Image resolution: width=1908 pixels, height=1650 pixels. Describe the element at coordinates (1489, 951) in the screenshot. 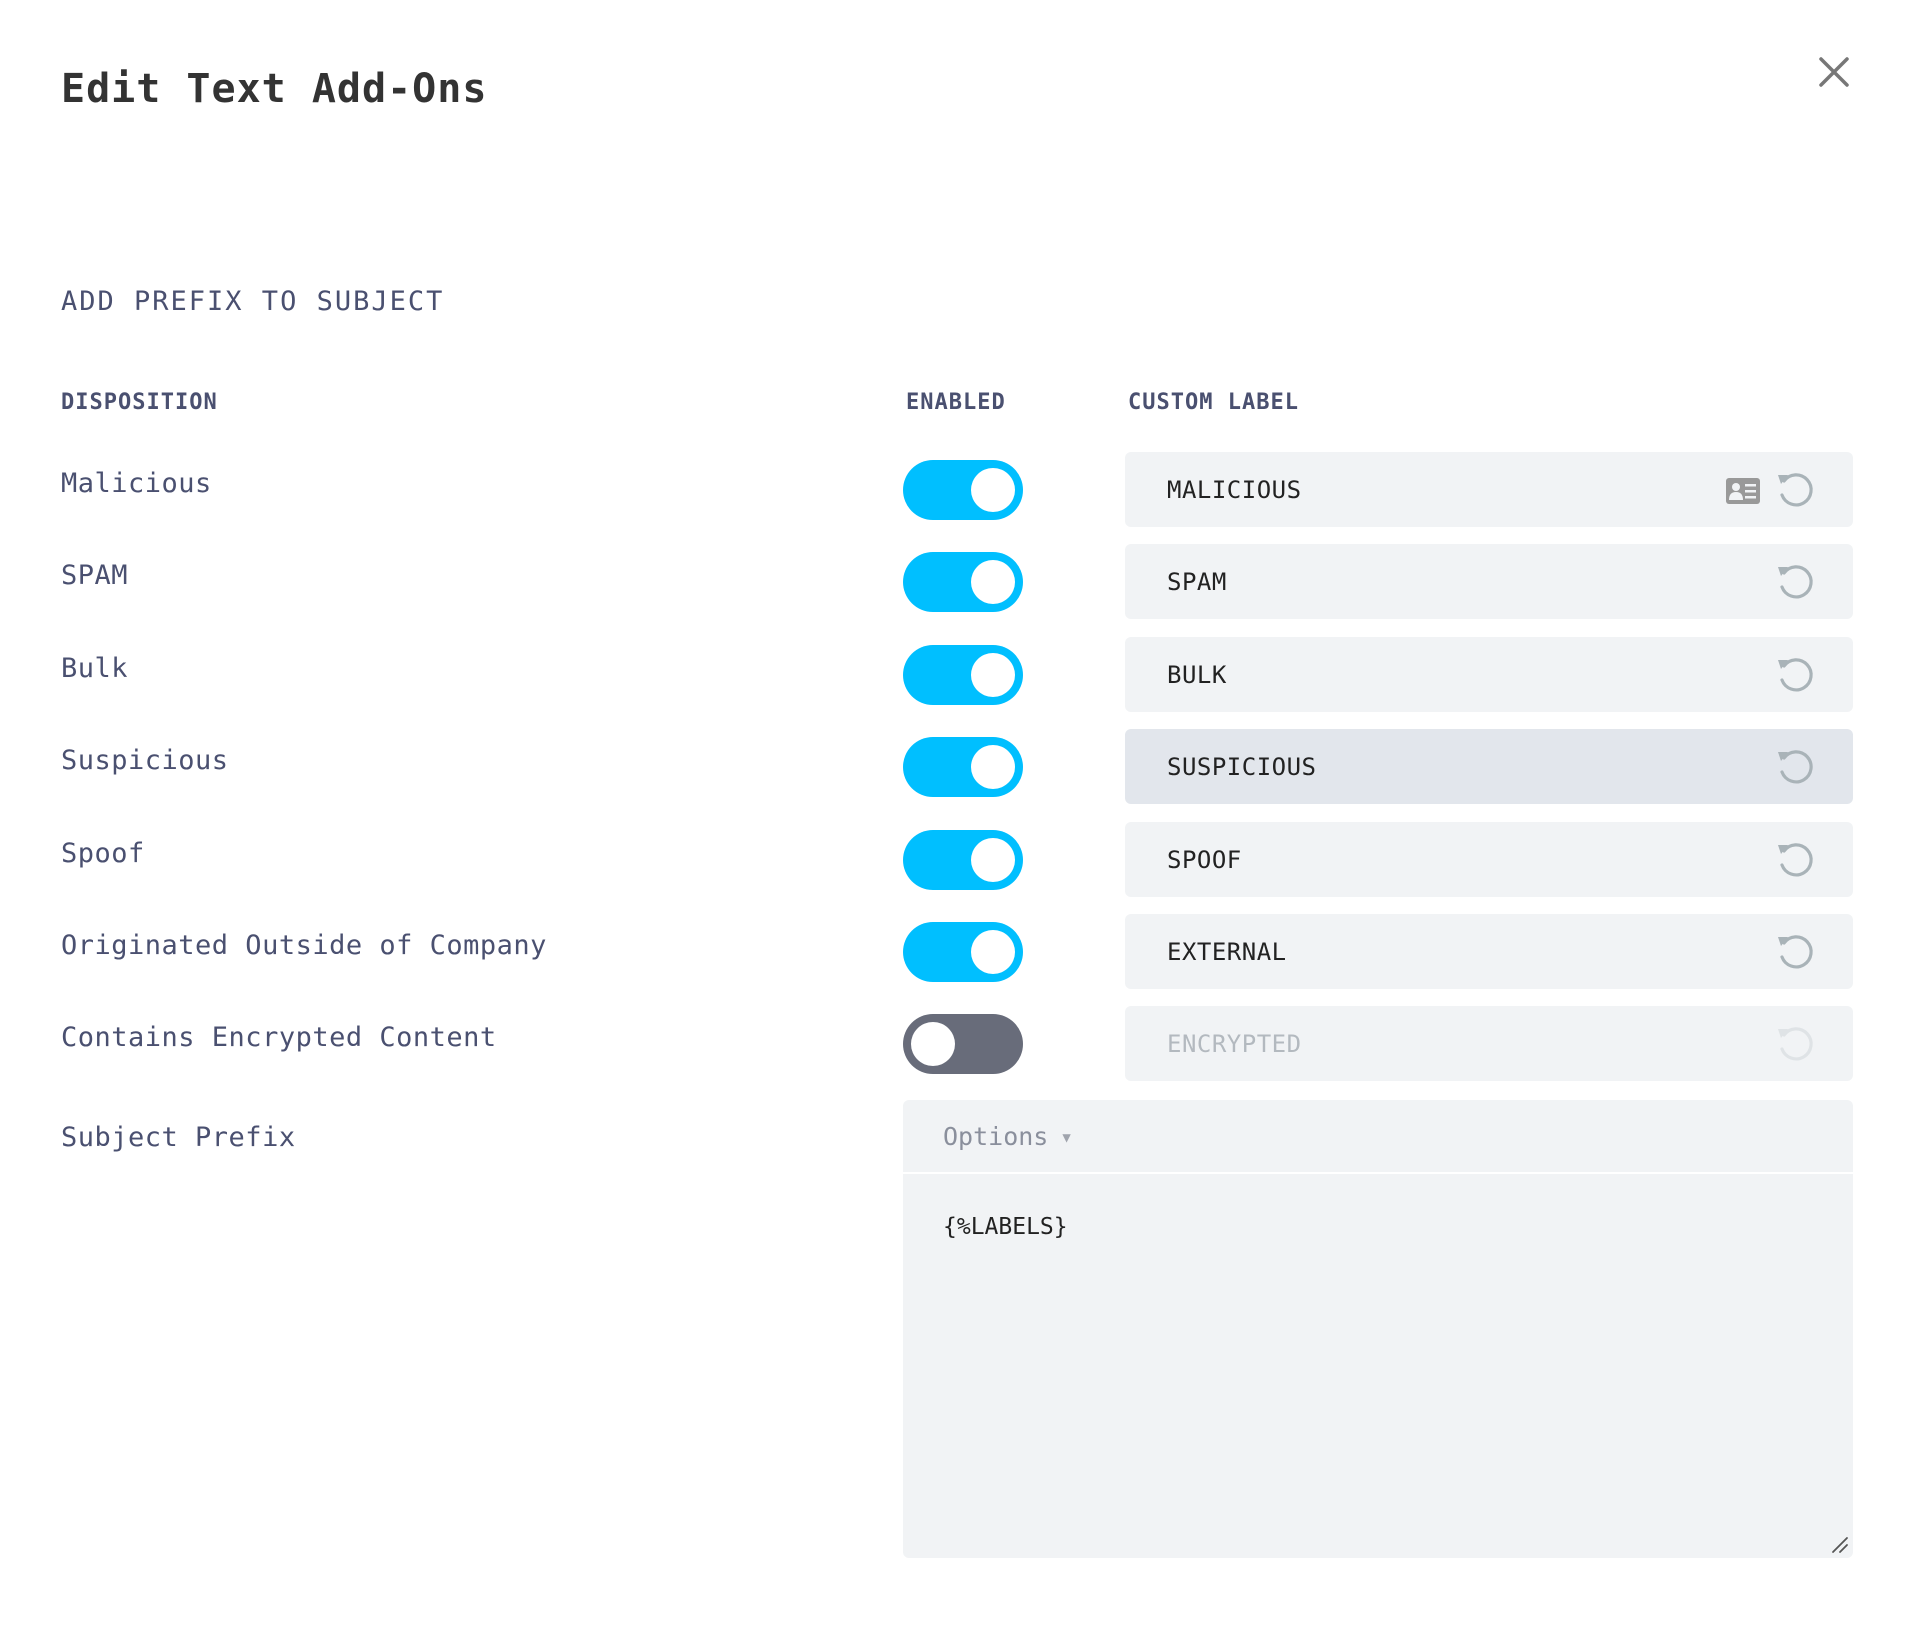

I see `custom-label-input: EXTERNAL` at that location.